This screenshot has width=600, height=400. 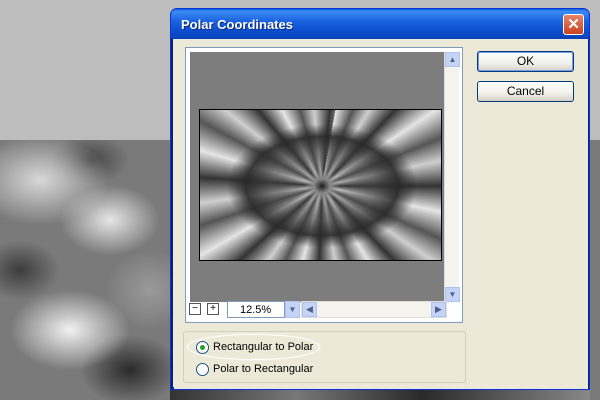 I want to click on radio-selected-icon, so click(x=202, y=347).